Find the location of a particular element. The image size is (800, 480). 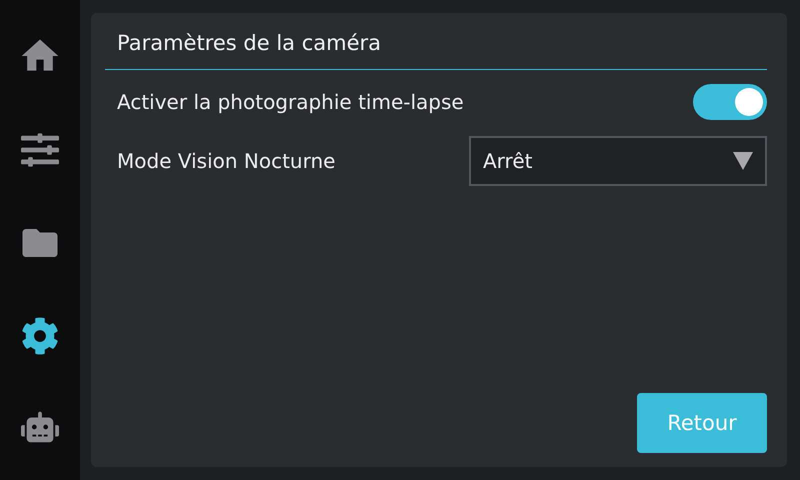

setting-label: Activer la photographie time-lapse is located at coordinates (290, 102).